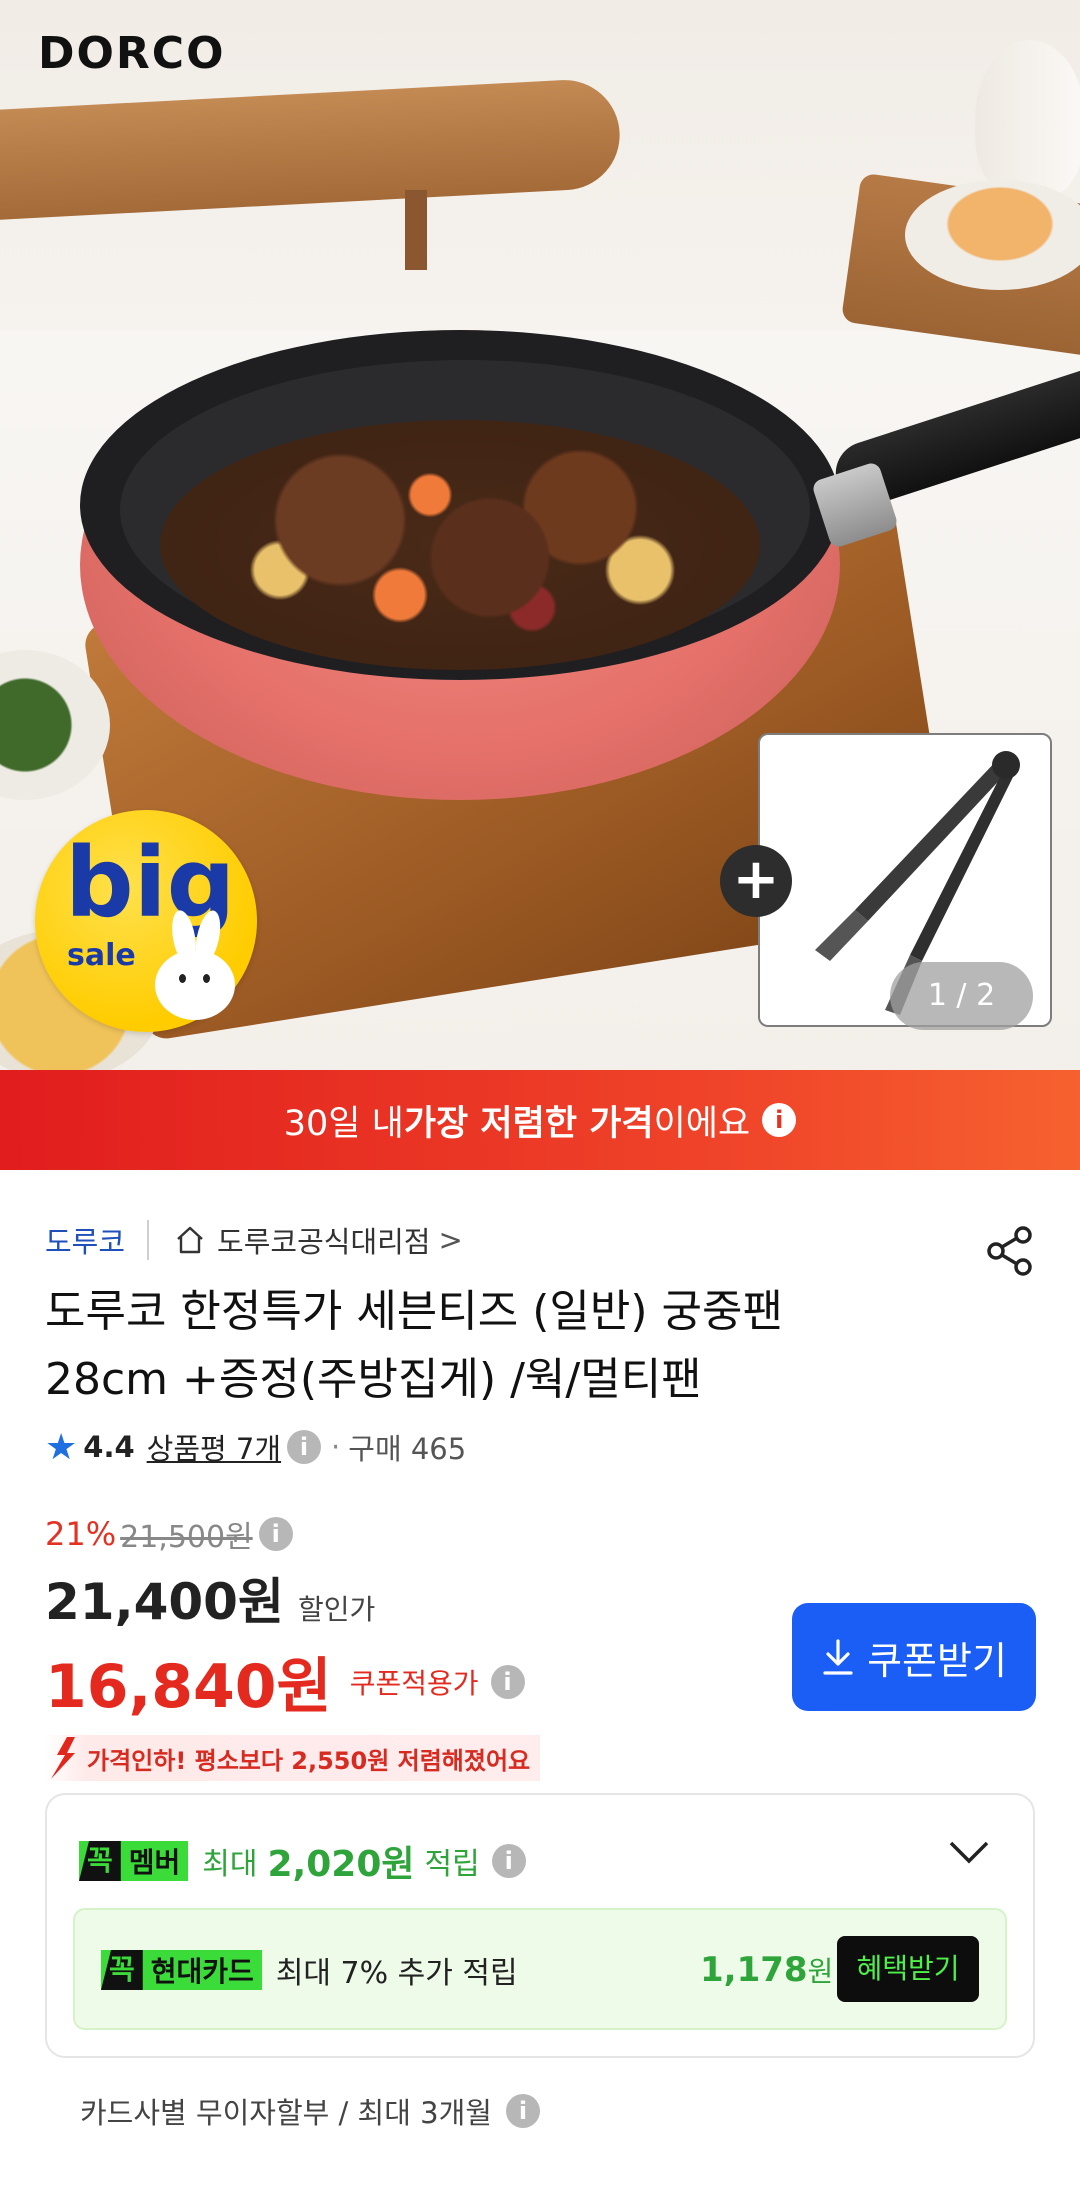  Describe the element at coordinates (838, 1657) in the screenshot. I see `download-icon` at that location.